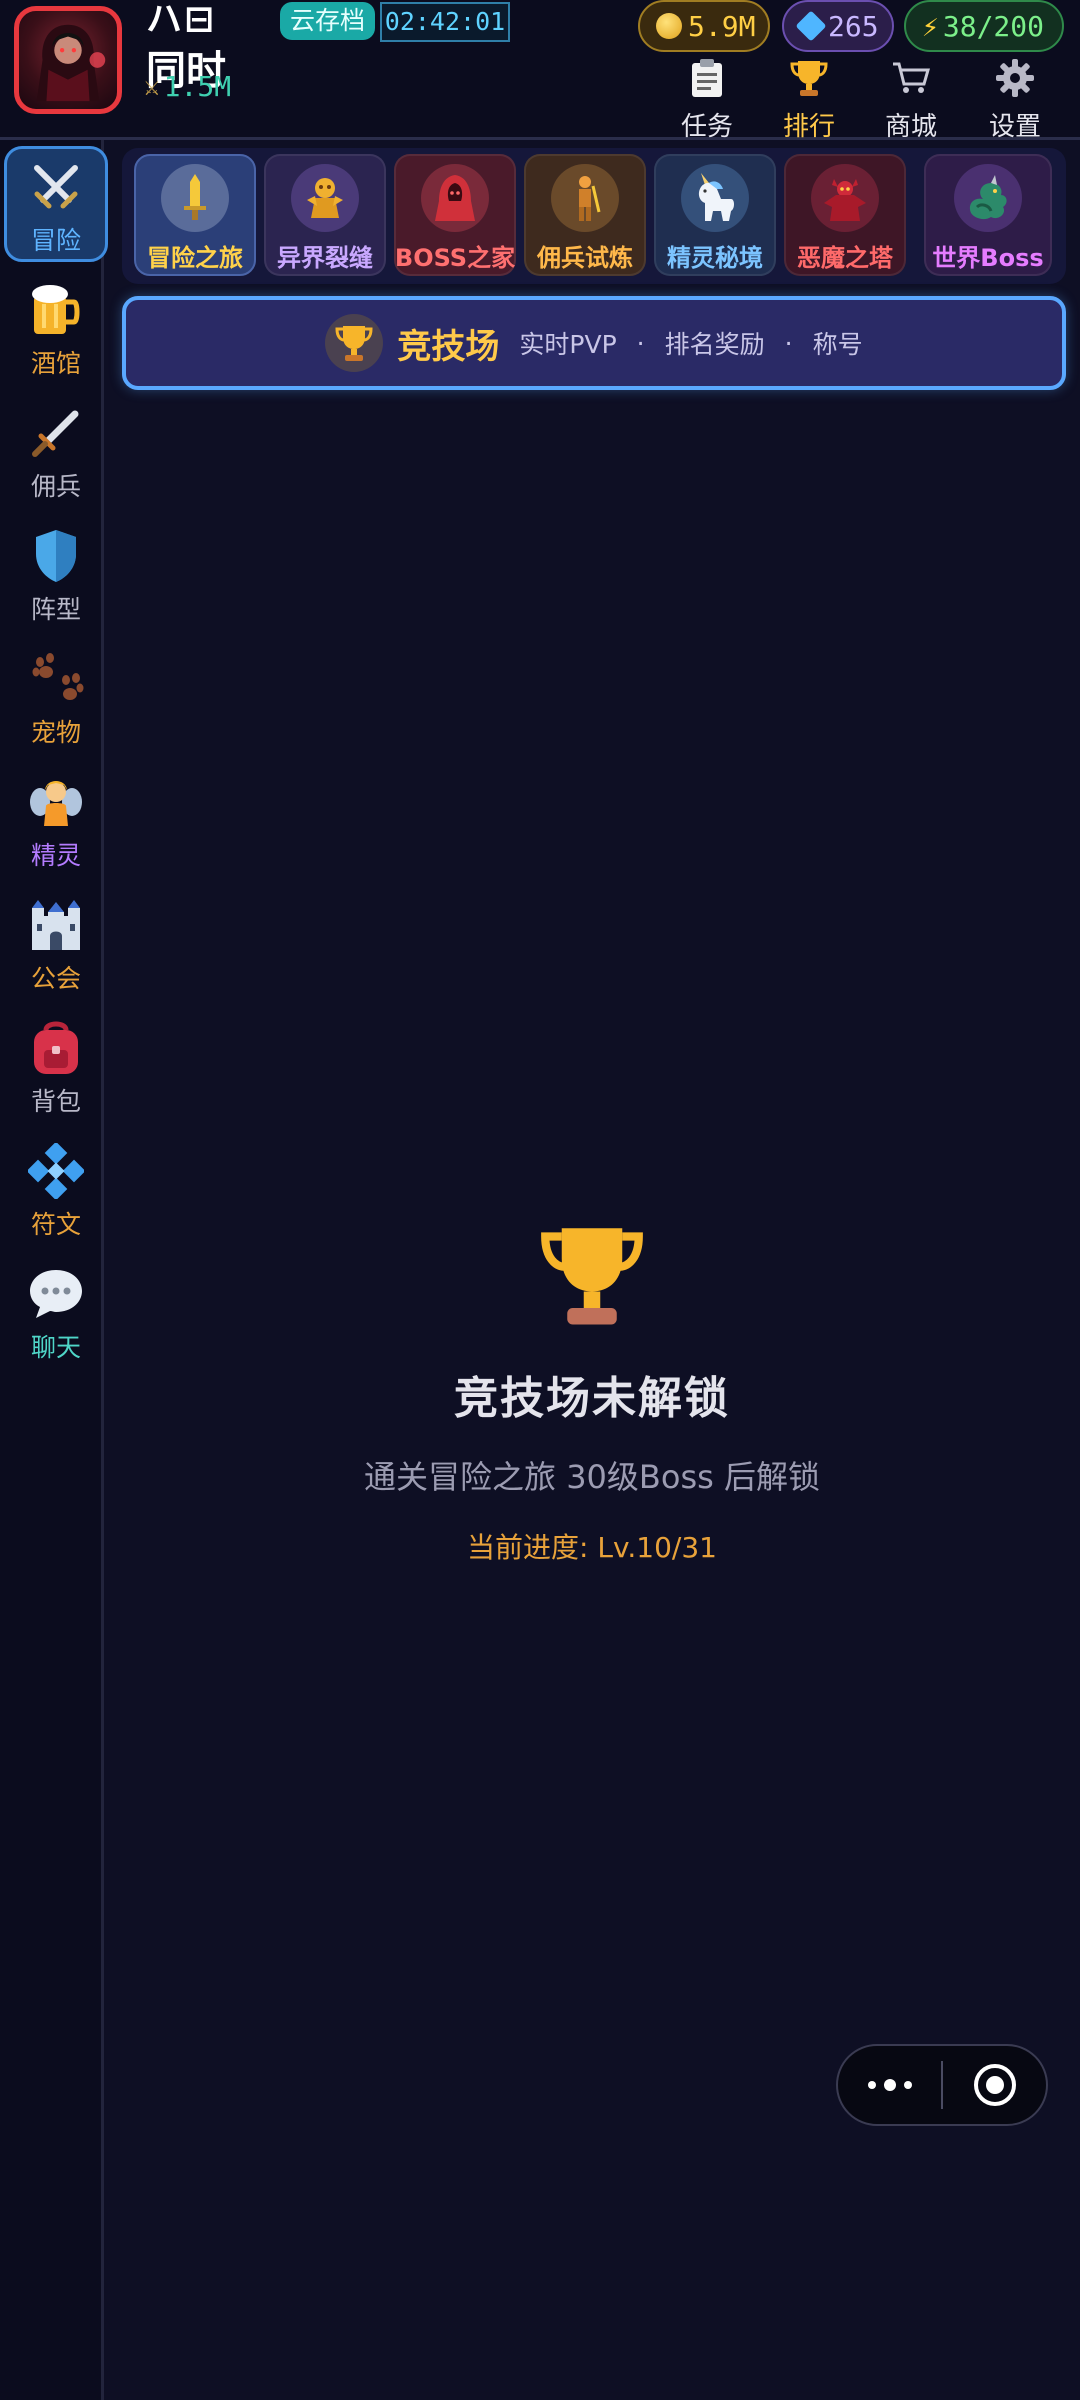 This screenshot has width=1080, height=2400. What do you see at coordinates (706, 127) in the screenshot?
I see `nav-tasks-label: 任务` at bounding box center [706, 127].